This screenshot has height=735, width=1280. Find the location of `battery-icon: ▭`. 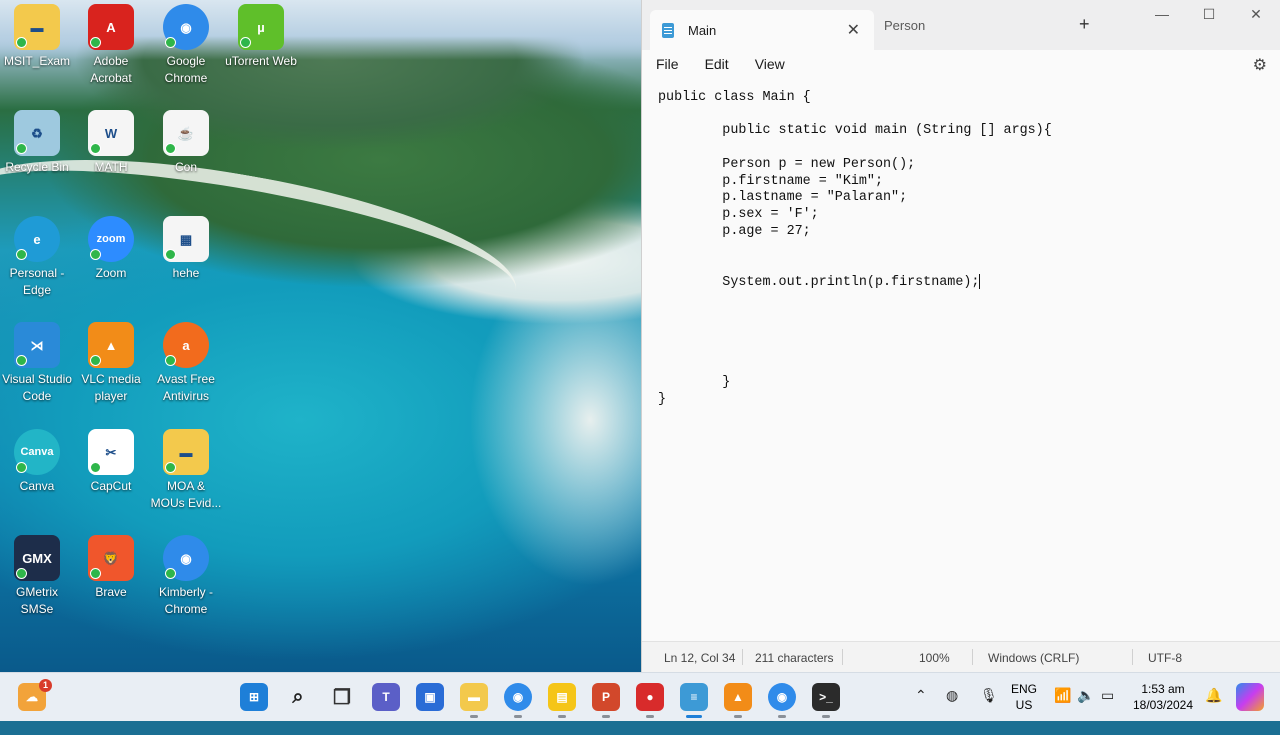

battery-icon: ▭ is located at coordinates (1107, 711).